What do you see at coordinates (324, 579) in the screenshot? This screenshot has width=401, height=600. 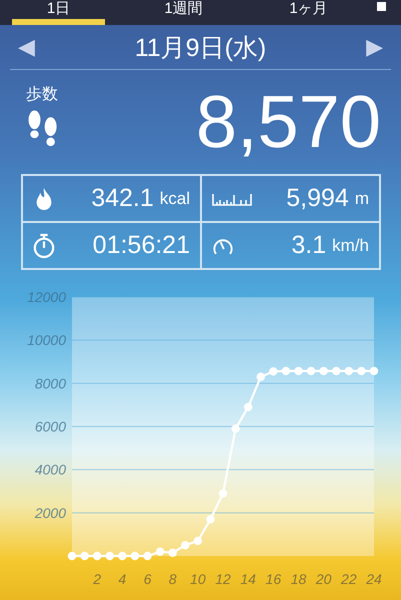 I see `x-axis-label: 20` at bounding box center [324, 579].